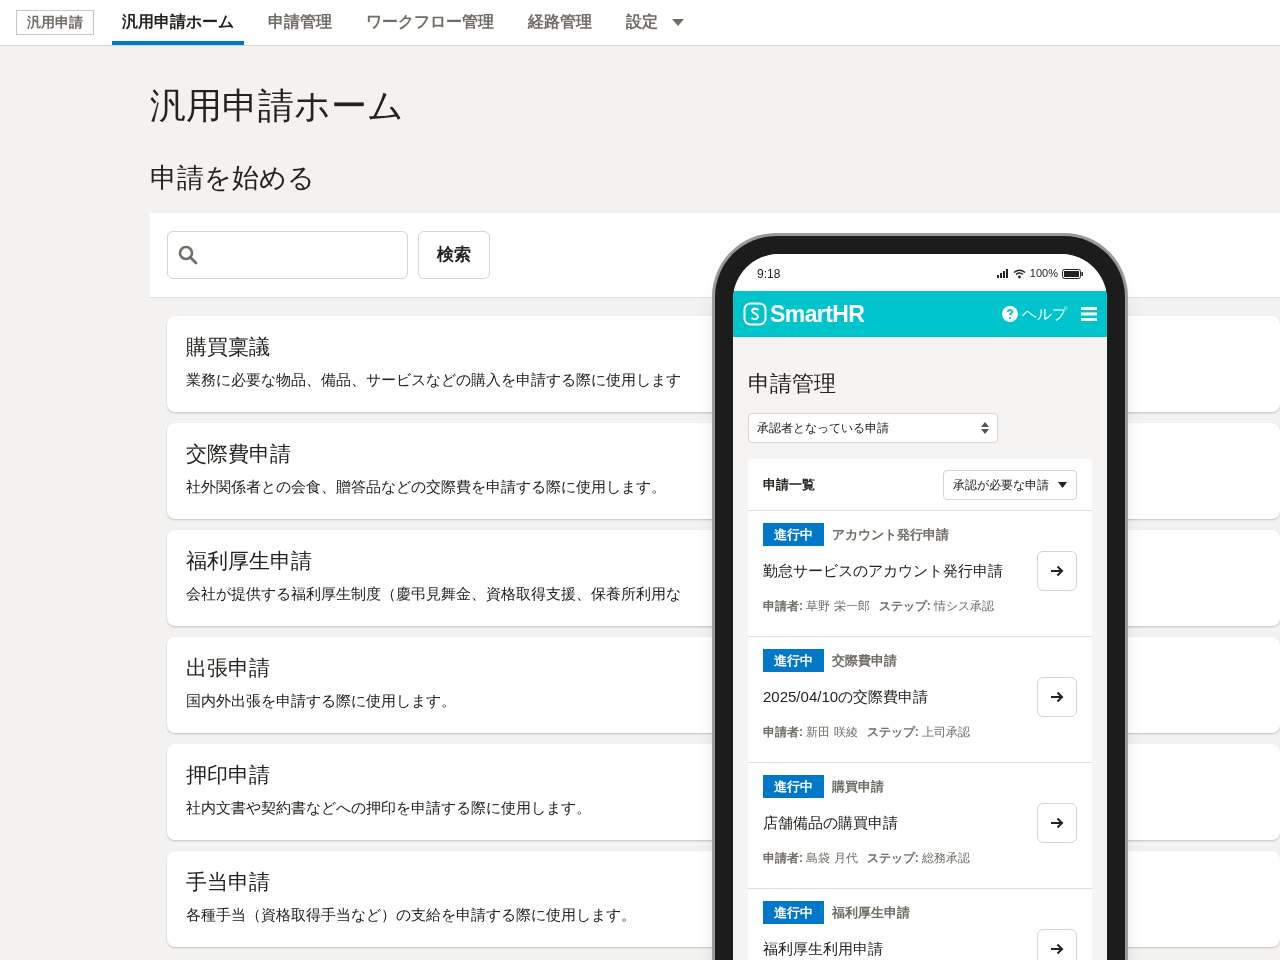 The image size is (1280, 960). I want to click on app-label: 汎用申請, so click(55, 22).